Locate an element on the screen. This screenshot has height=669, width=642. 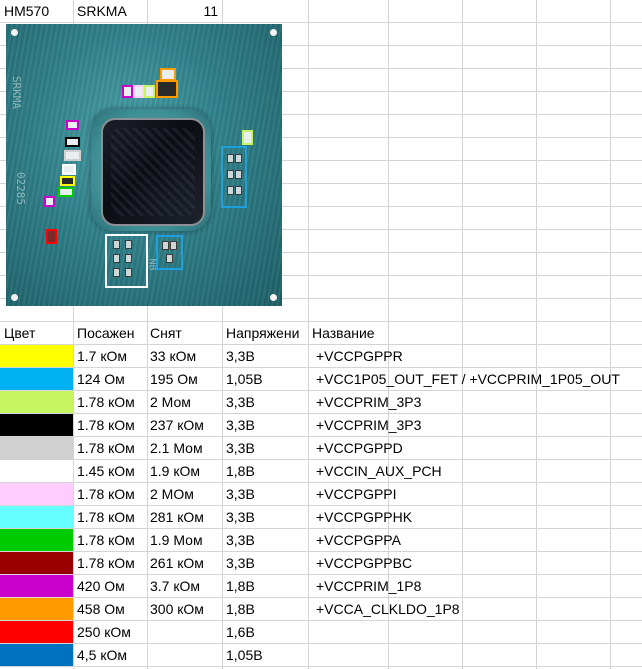
column-header-removed: Снят is located at coordinates (166, 333).